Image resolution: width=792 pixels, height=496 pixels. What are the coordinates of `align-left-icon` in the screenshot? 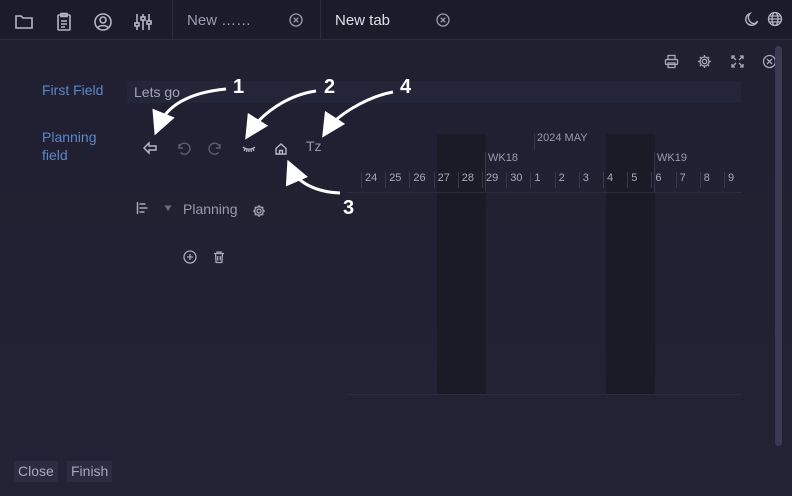 It's located at (143, 208).